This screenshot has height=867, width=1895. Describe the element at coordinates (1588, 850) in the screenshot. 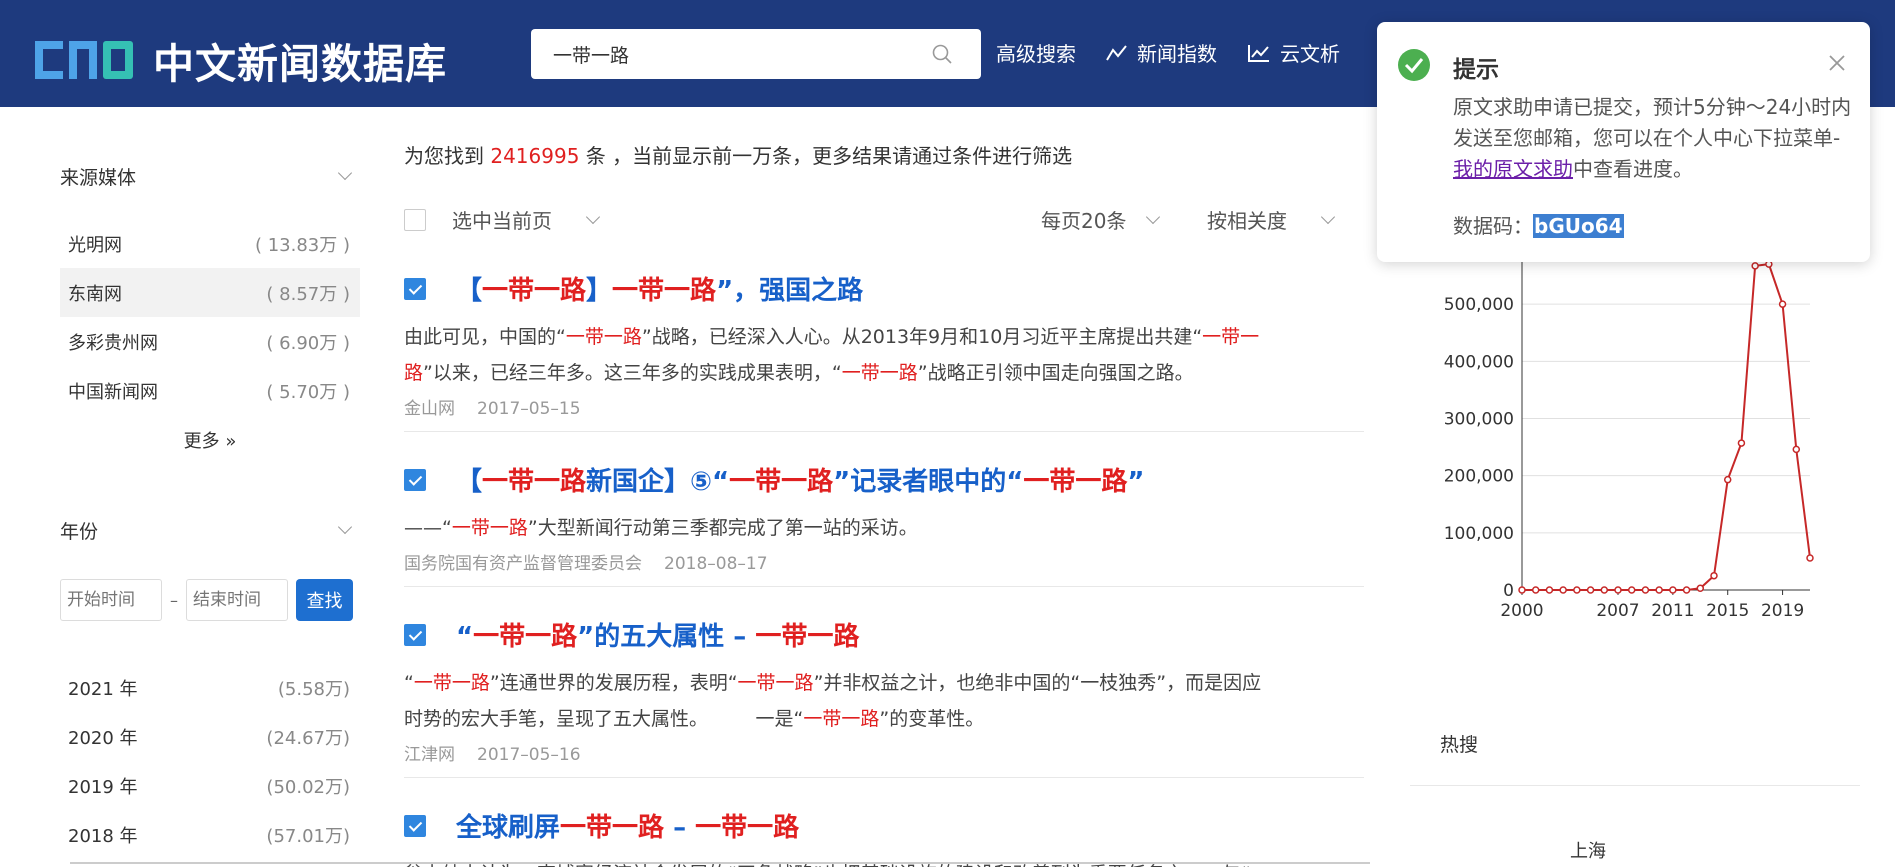

I see `hot-search-item: 上海` at that location.